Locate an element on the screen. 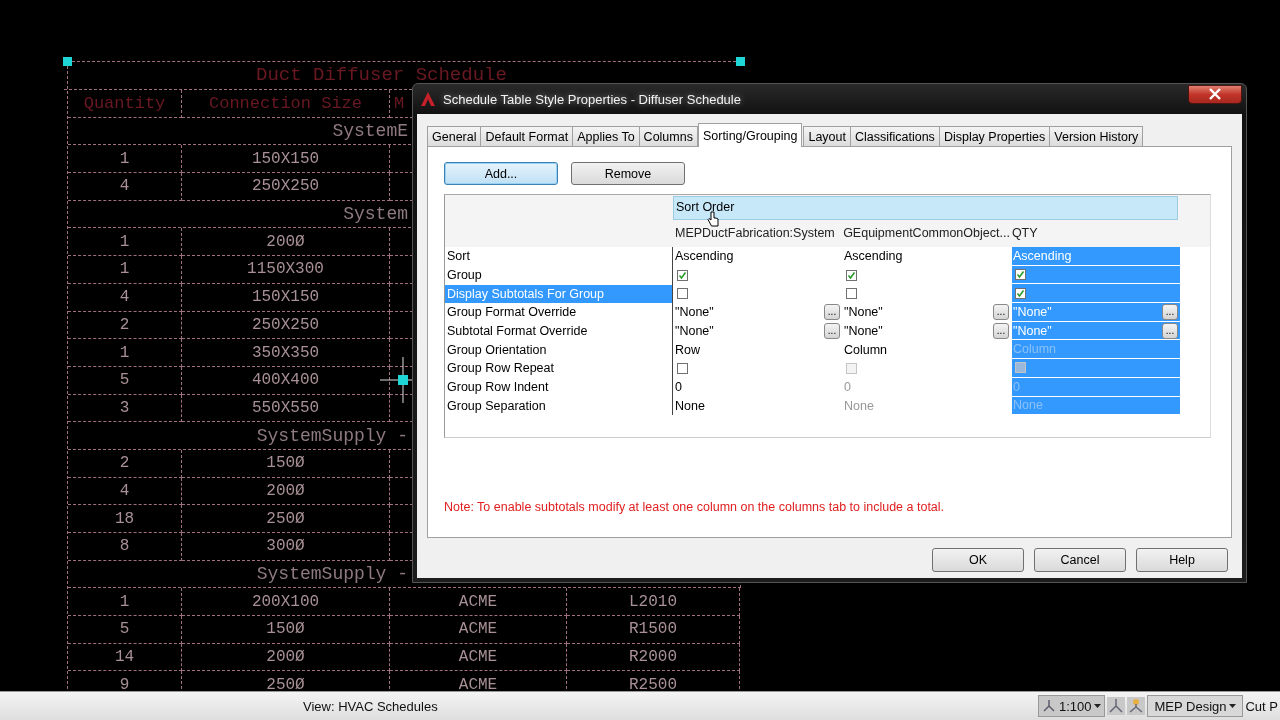 Image resolution: width=1280 pixels, height=720 pixels. property-label: Group Row Repeat is located at coordinates (558, 368).